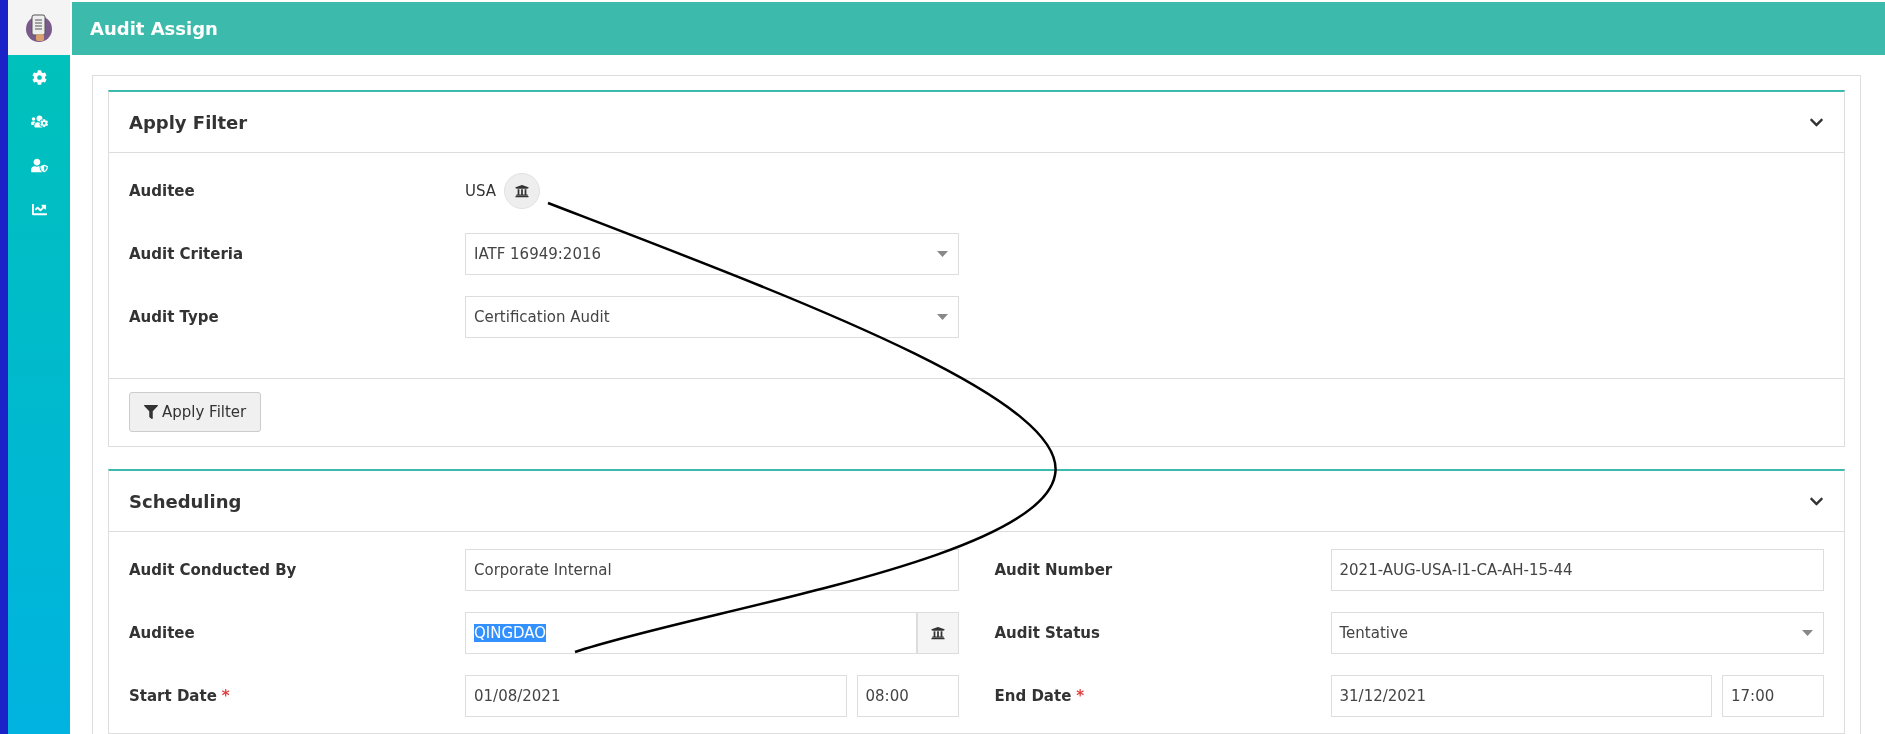  Describe the element at coordinates (1521, 696) in the screenshot. I see `date-field: 31/12/2021` at that location.